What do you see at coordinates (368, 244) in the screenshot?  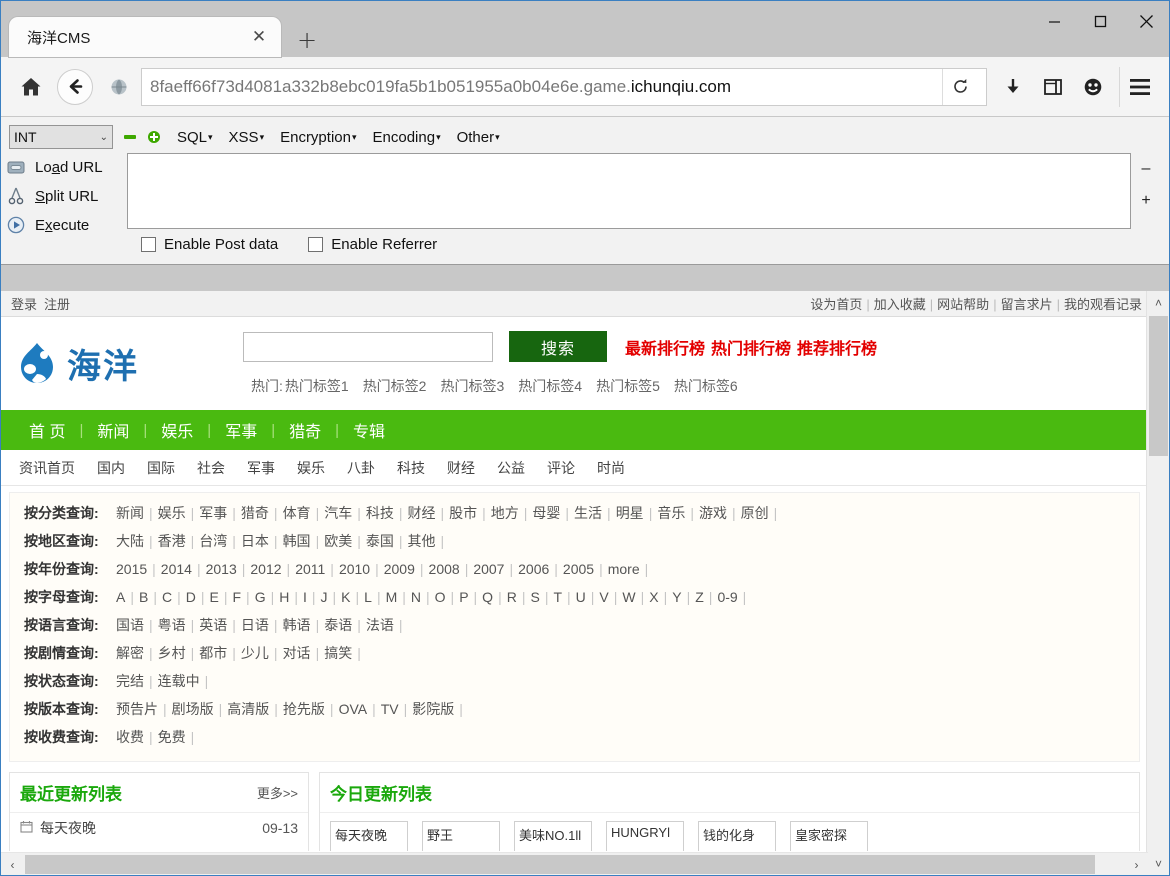 I see `enable-referrer-checkbox: Enable Referrer` at bounding box center [368, 244].